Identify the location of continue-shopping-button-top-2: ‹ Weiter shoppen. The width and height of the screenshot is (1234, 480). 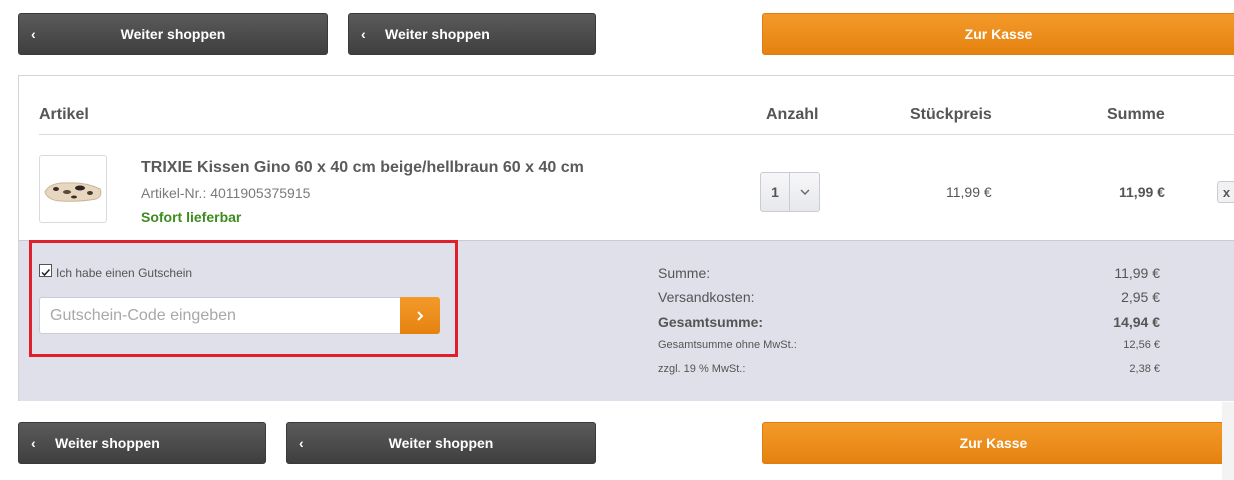
(472, 34).